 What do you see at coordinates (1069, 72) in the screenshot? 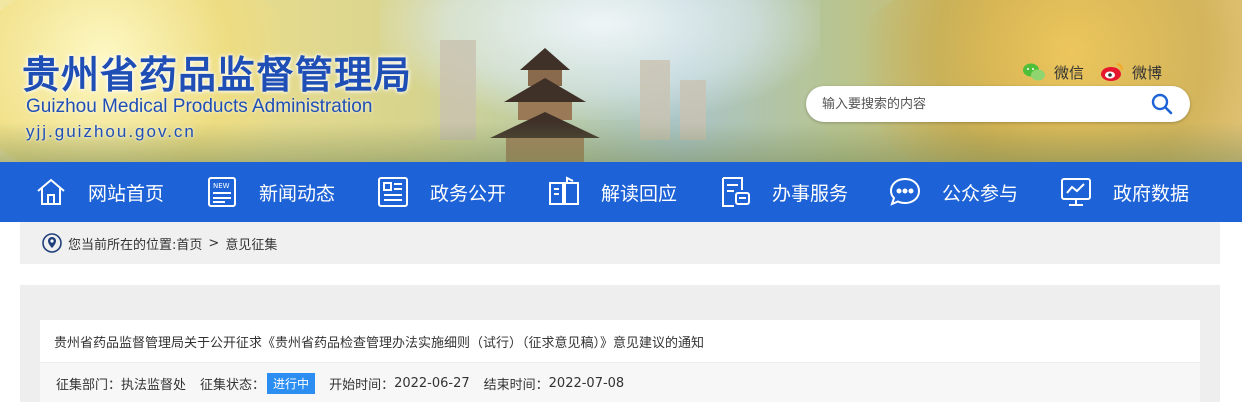
I see `wechat-label: 微信` at bounding box center [1069, 72].